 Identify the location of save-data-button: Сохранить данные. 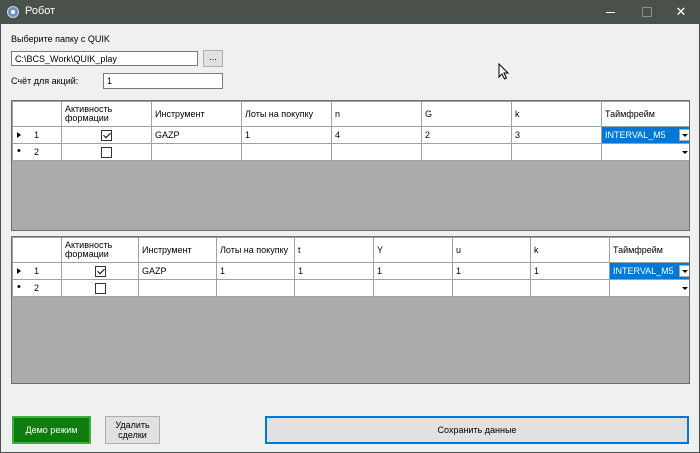
(477, 430).